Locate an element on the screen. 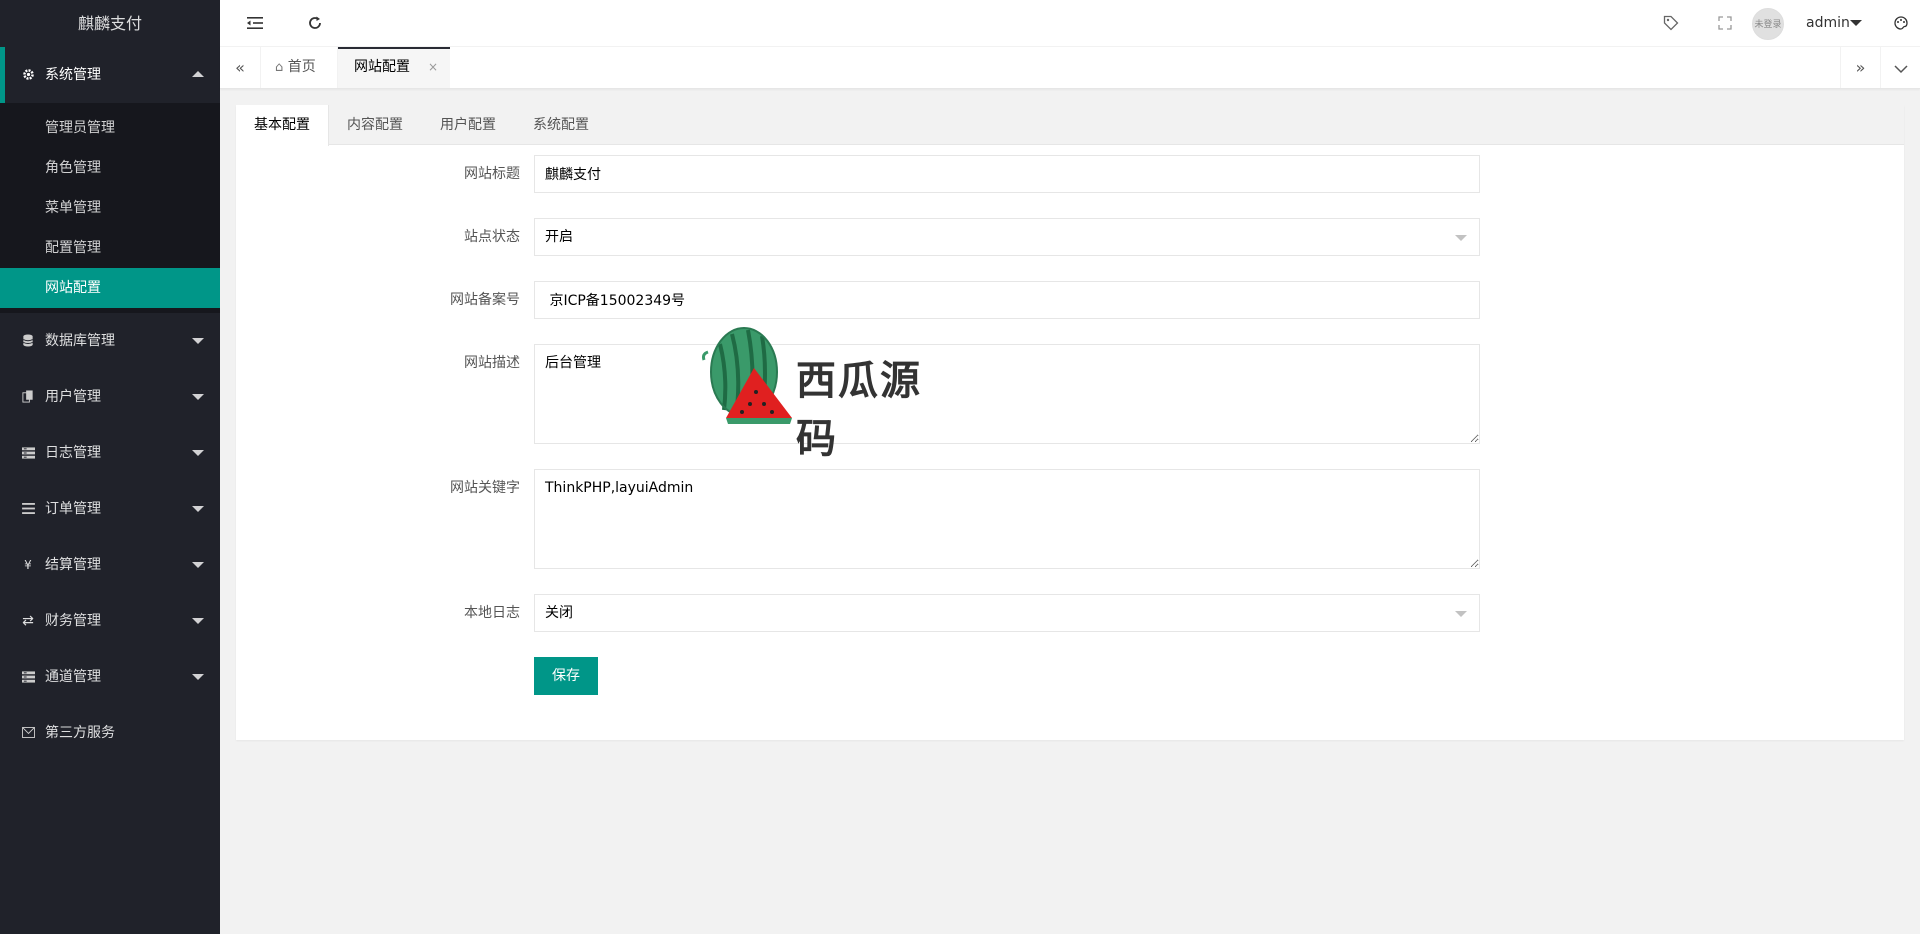  sidebar-item-settlement: ¥ 结算管理 is located at coordinates (110, 565).